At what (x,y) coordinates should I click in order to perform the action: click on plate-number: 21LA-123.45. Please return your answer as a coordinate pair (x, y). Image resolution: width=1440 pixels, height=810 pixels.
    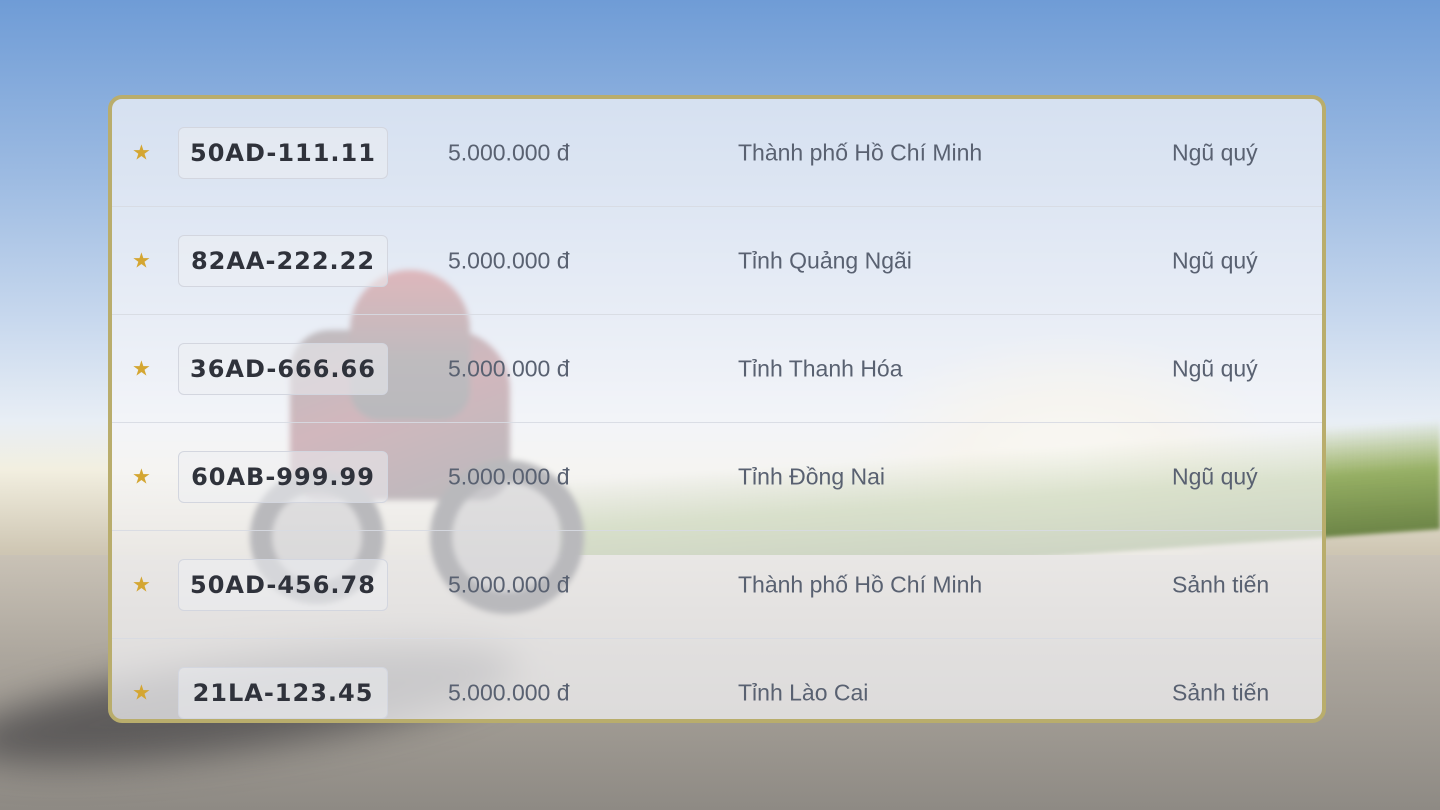
    Looking at the image, I should click on (283, 693).